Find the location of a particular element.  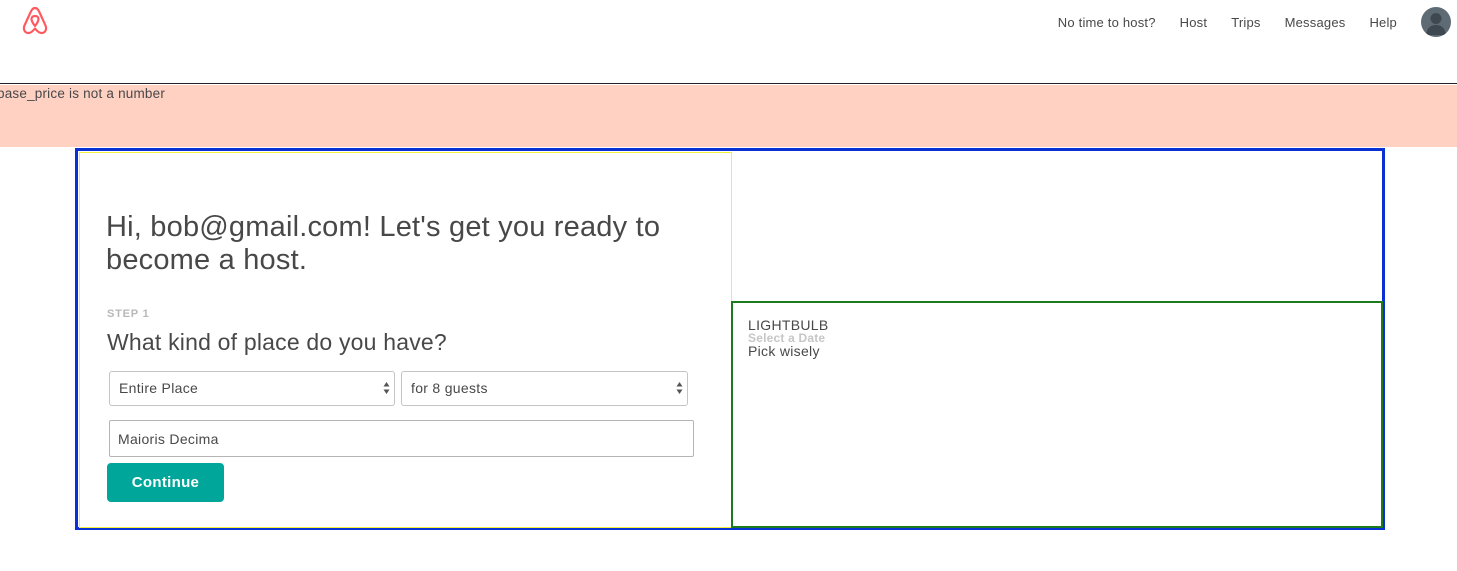

continue-button: Continue is located at coordinates (165, 482).